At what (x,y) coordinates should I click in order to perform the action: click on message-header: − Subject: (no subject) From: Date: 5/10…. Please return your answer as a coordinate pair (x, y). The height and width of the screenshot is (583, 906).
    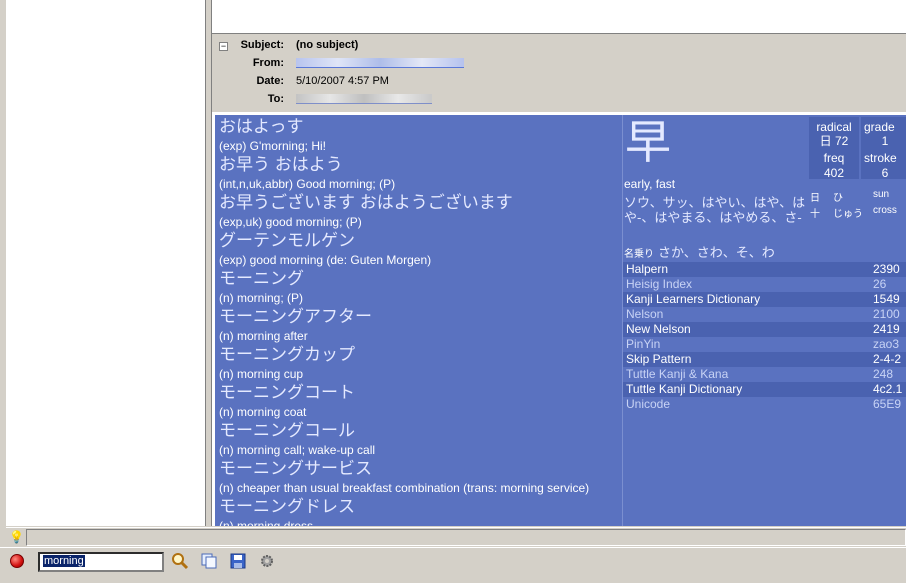
    Looking at the image, I should click on (559, 73).